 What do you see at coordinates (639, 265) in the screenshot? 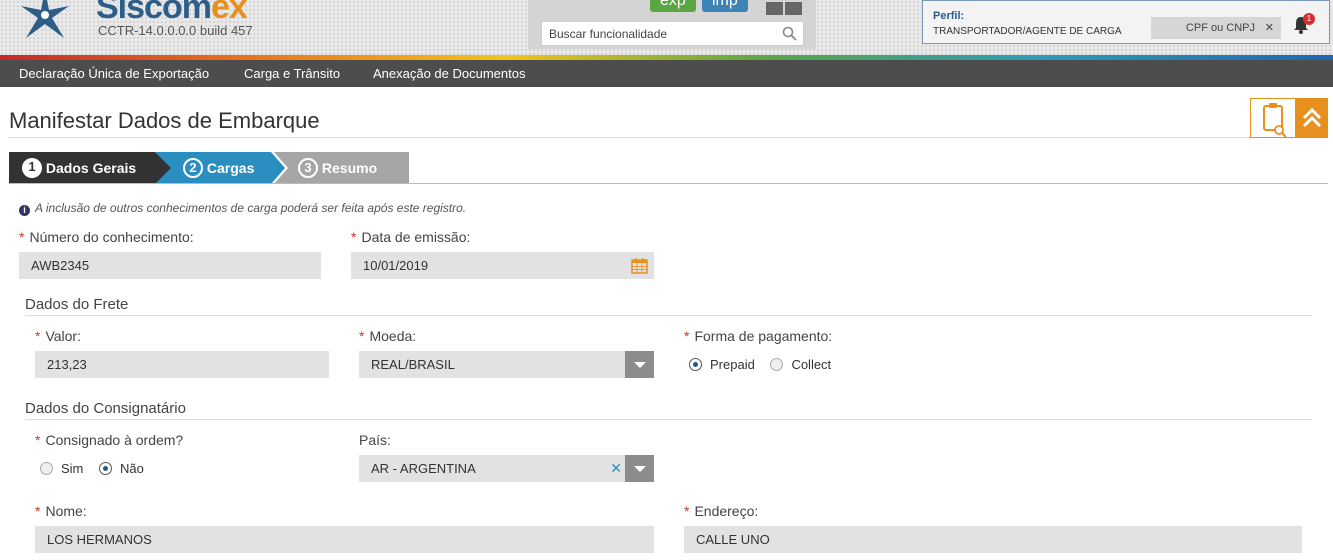
I see `calendar-icon` at bounding box center [639, 265].